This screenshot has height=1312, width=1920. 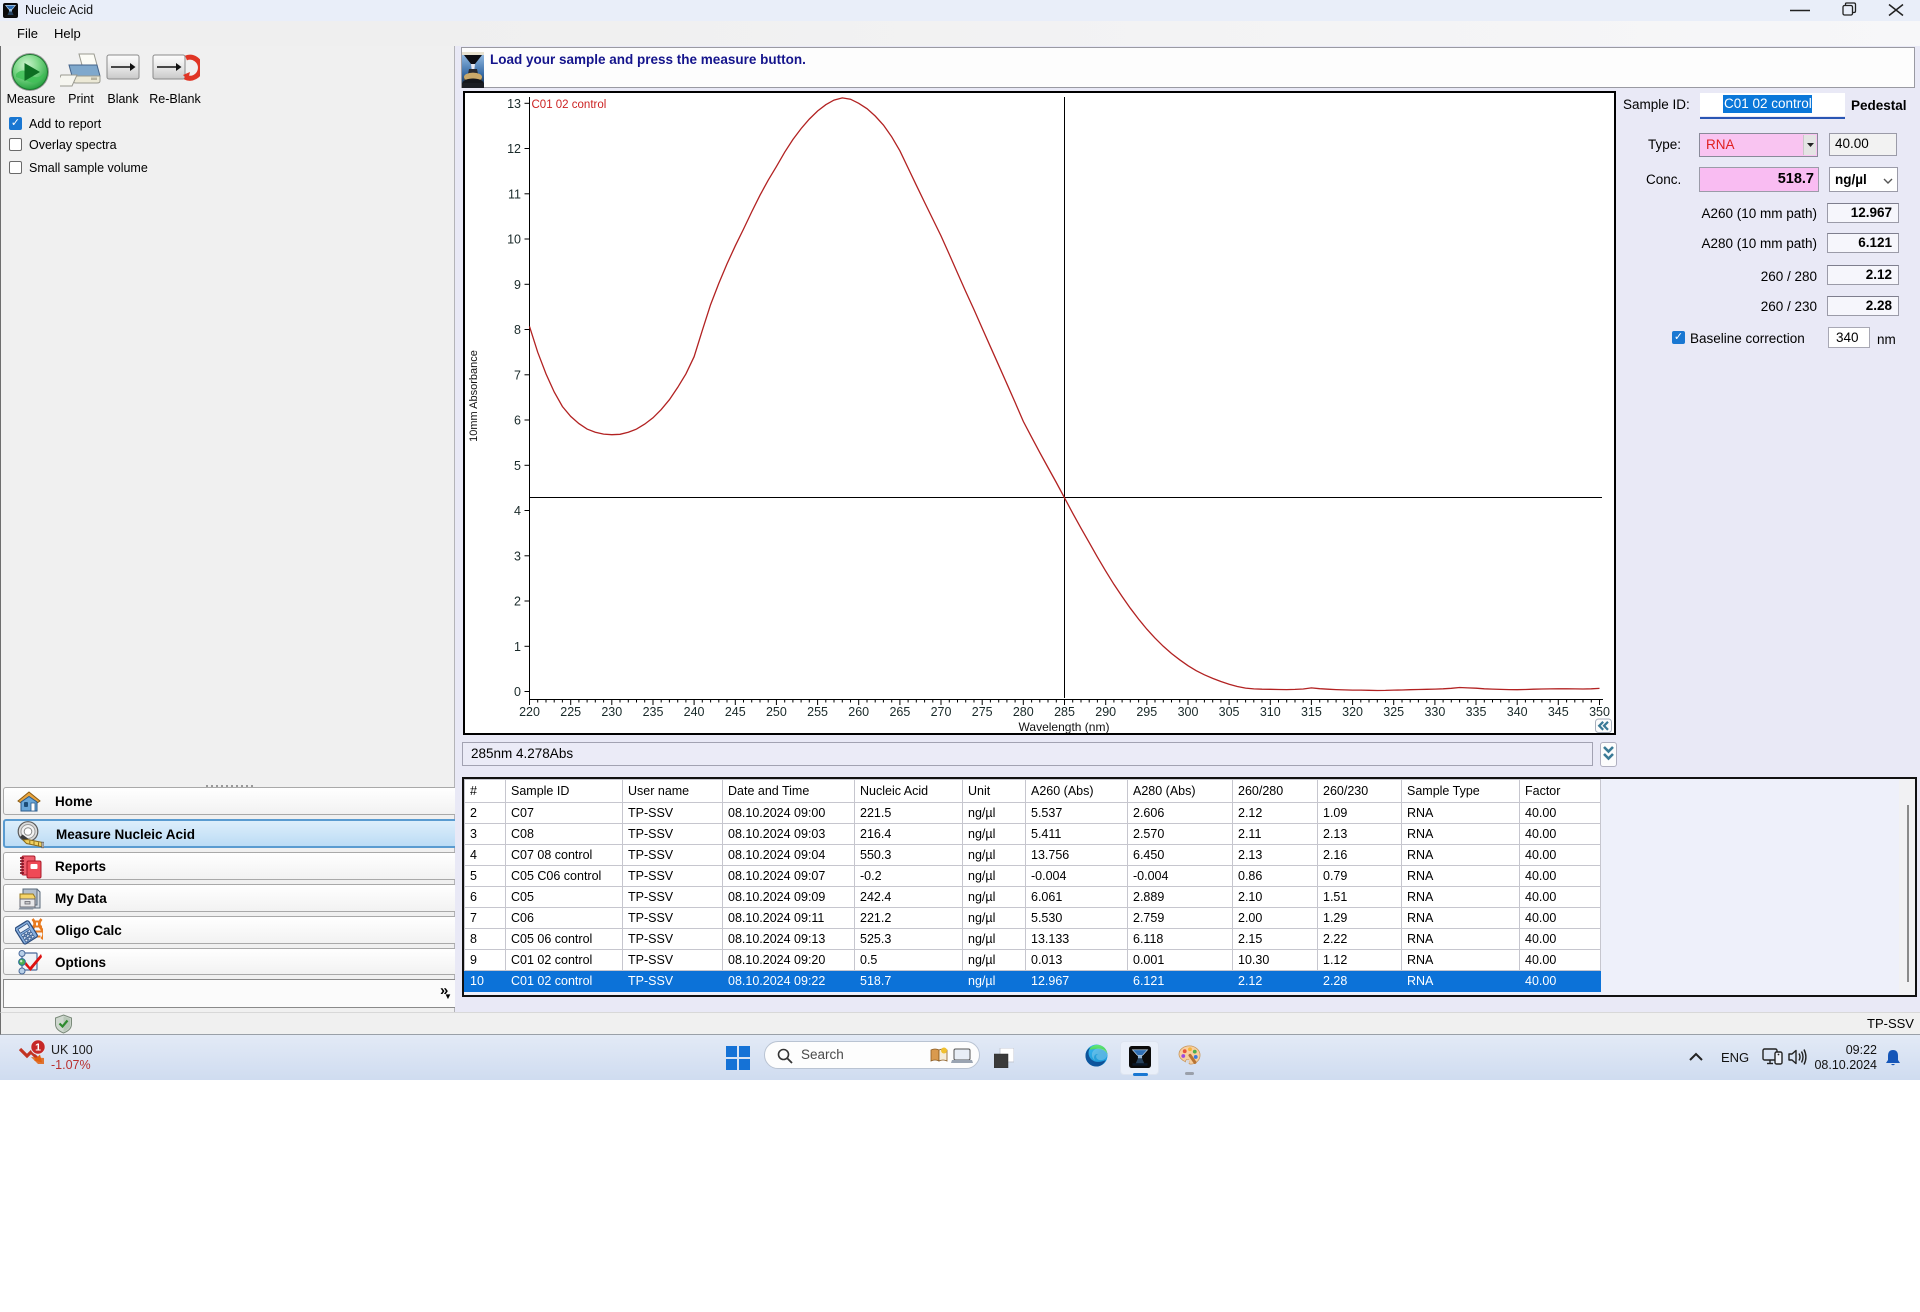 I want to click on svg-text: 340, so click(x=1517, y=712).